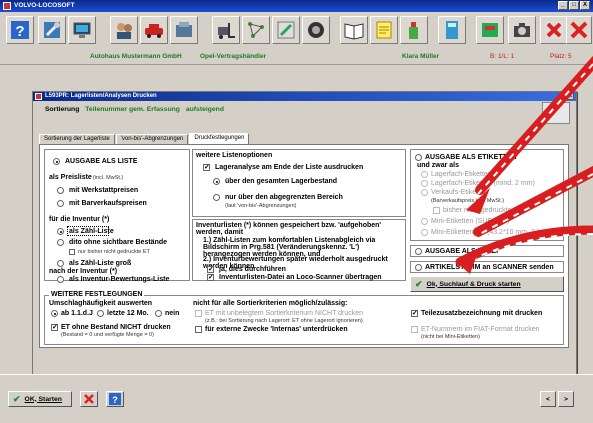 Image resolution: width=593 pixels, height=423 pixels. Describe the element at coordinates (20, 30) in the screenshot. I see `help-button: ?` at that location.